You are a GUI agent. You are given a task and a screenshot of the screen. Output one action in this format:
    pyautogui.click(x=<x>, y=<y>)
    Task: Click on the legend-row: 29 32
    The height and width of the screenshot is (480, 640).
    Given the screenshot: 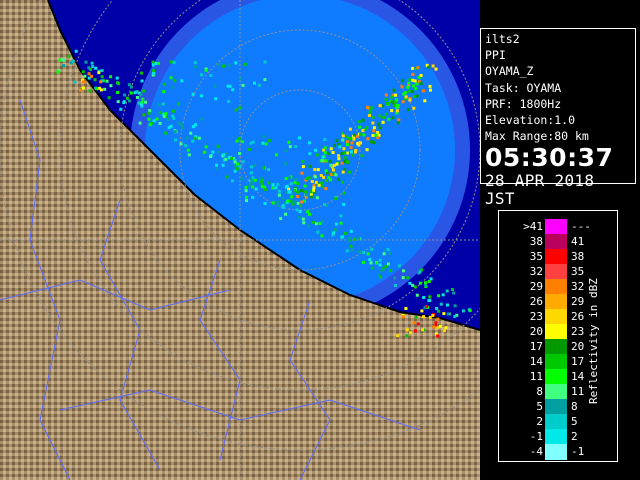 What is the action you would take?
    pyautogui.click(x=554, y=287)
    